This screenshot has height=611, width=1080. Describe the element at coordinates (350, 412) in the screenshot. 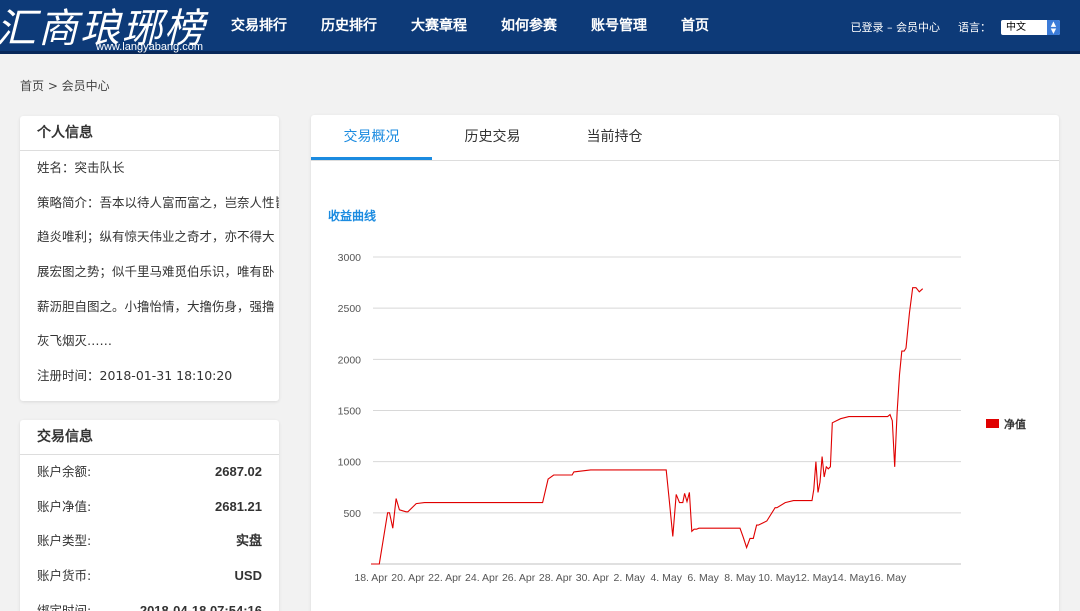

I see `y-tick-label: 1500` at that location.